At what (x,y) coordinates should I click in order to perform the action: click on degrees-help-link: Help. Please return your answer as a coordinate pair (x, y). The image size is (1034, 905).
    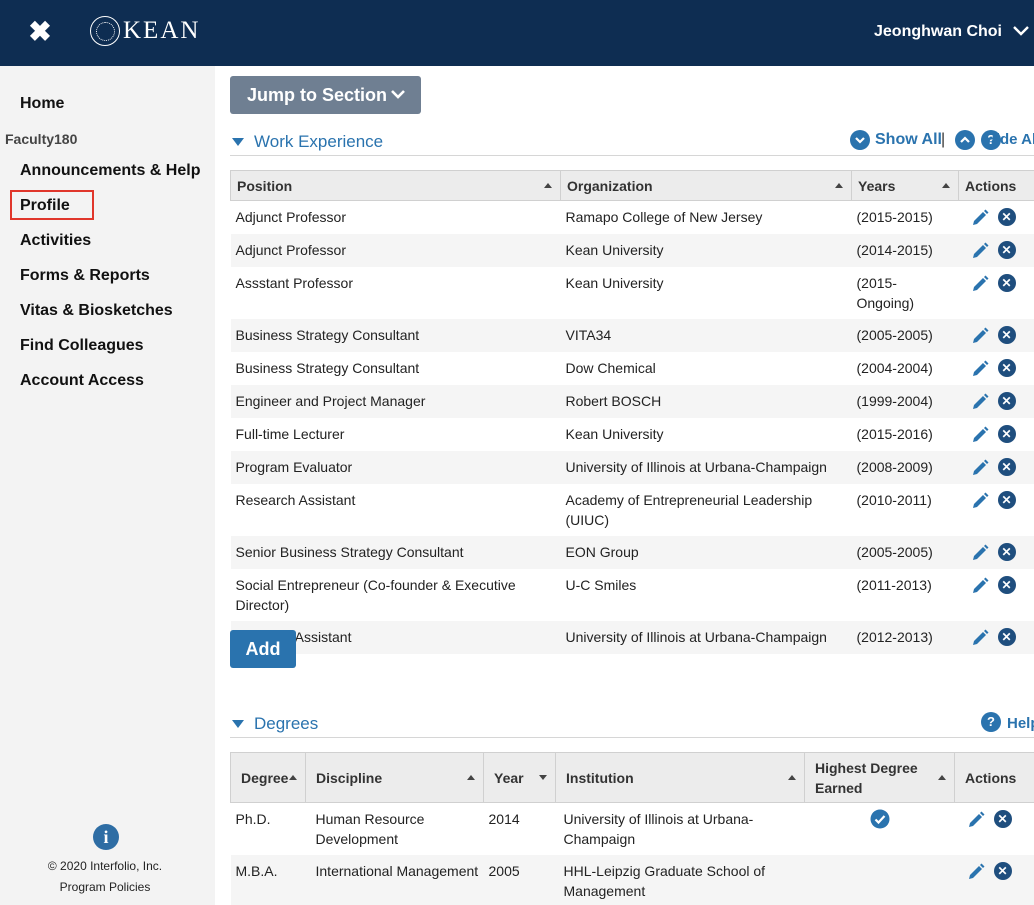
    Looking at the image, I should click on (1020, 724).